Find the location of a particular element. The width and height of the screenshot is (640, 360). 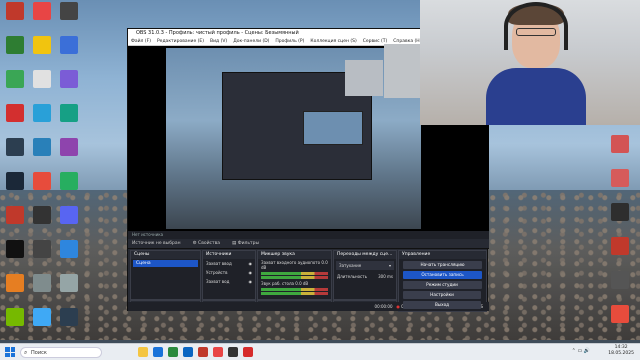

exit-button: Выход is located at coordinates (442, 305).